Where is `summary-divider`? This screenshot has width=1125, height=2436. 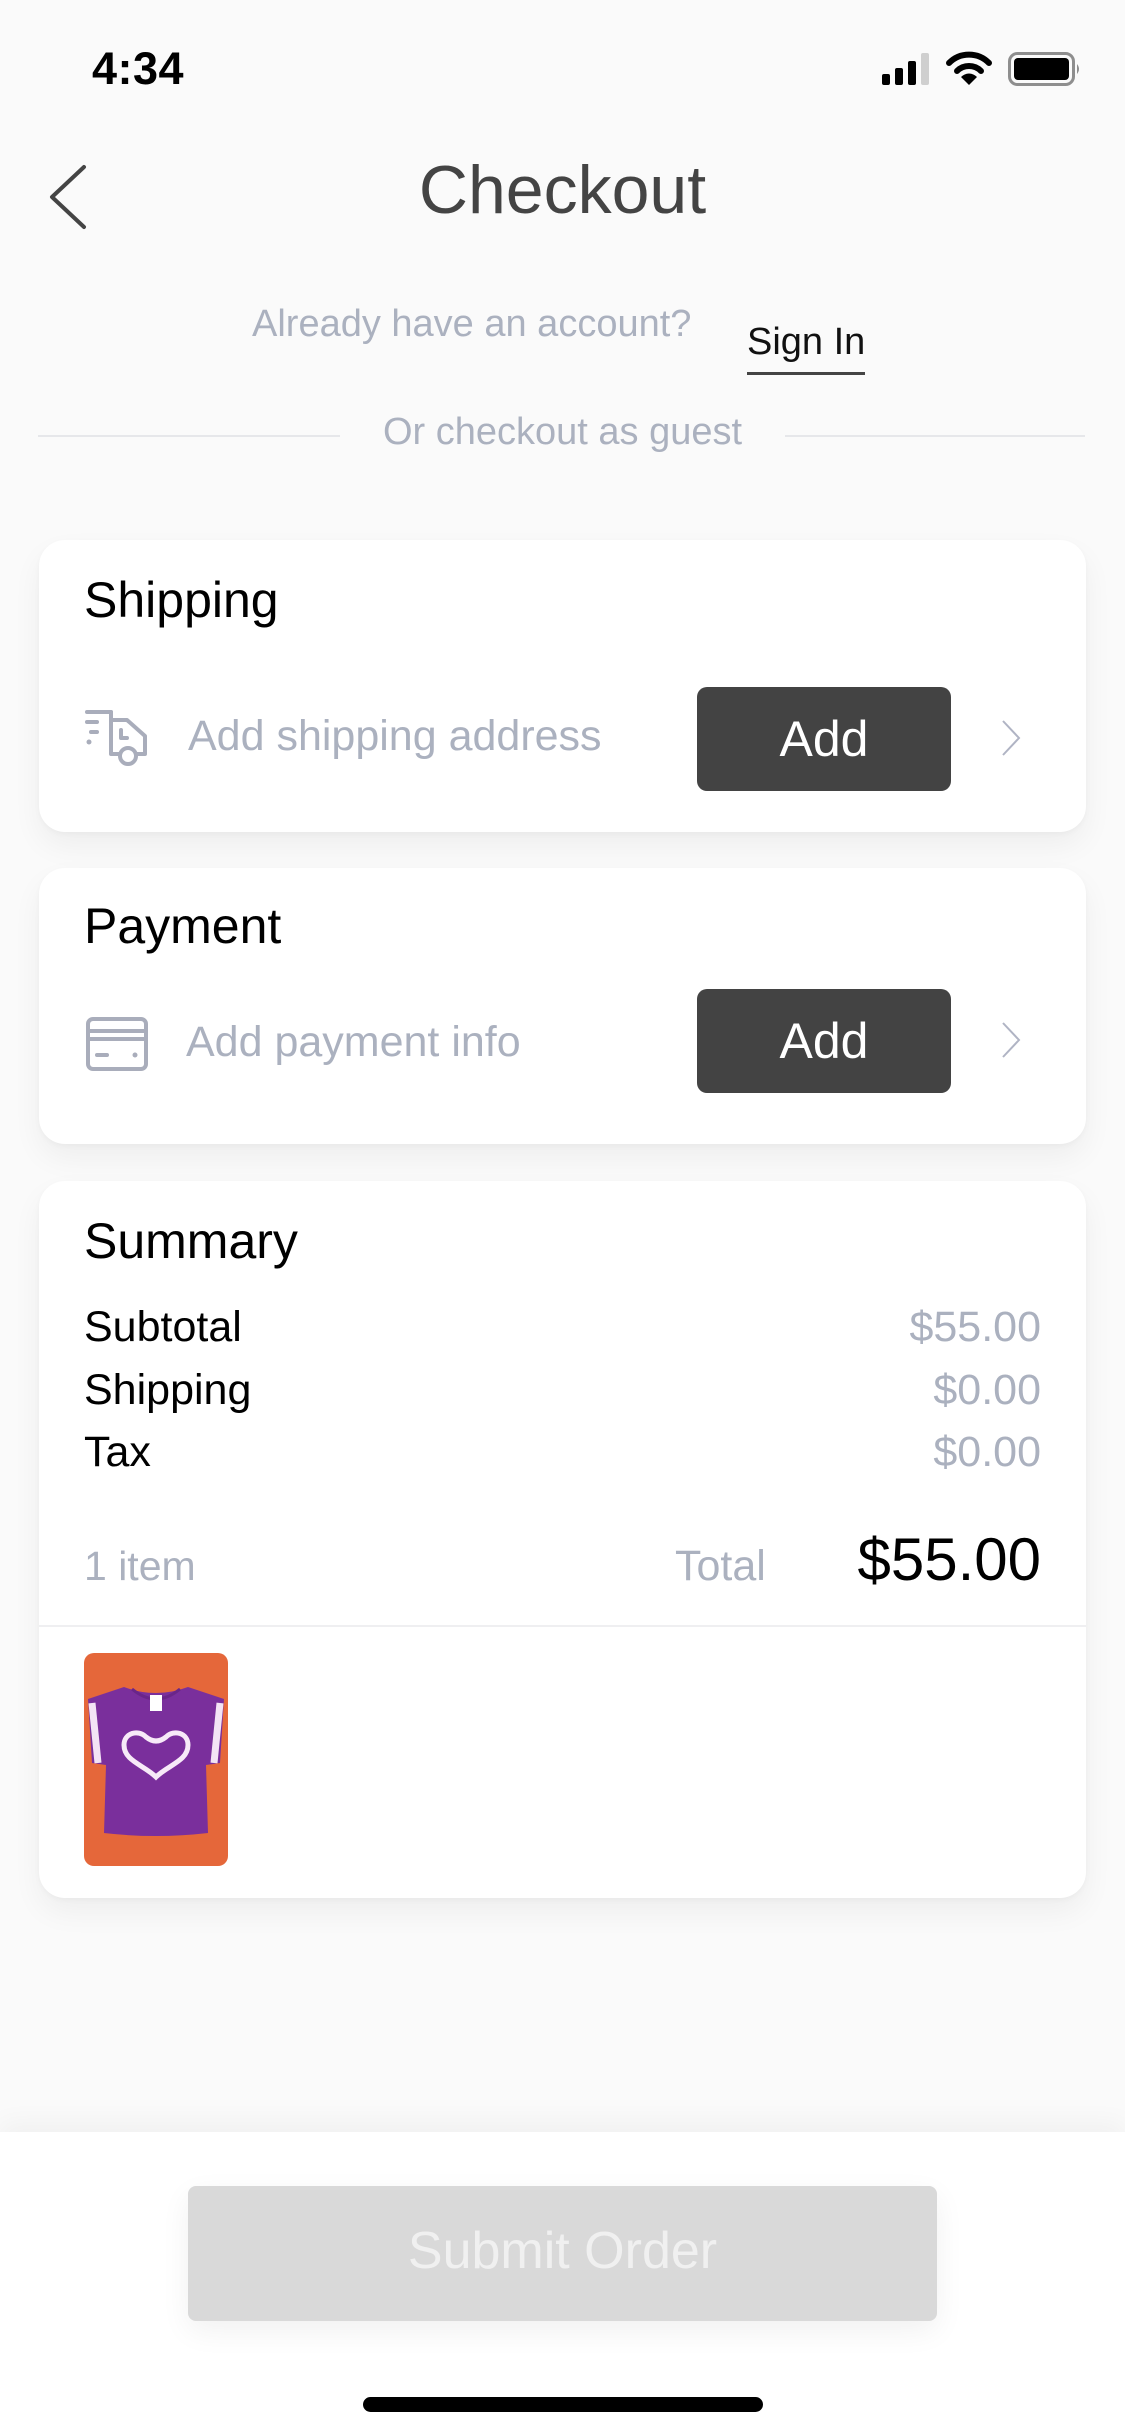 summary-divider is located at coordinates (562, 1626).